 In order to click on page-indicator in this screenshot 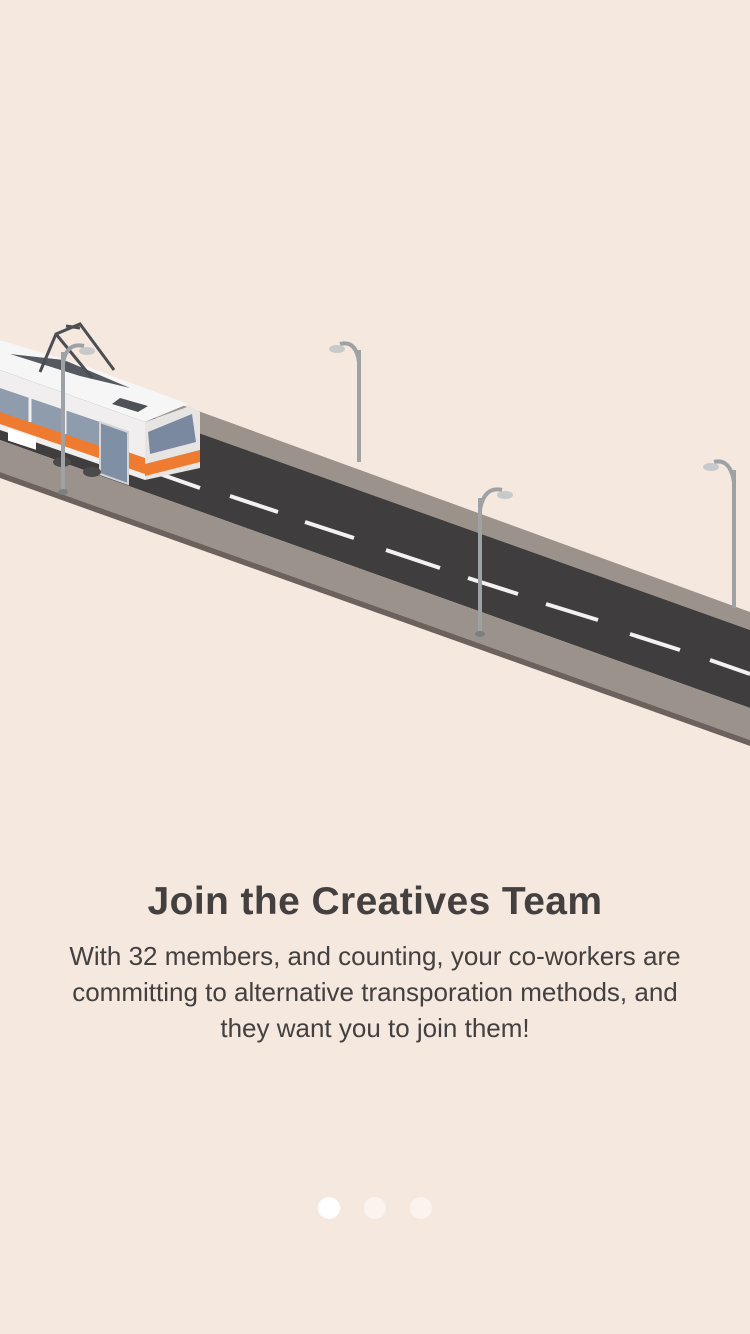, I will do `click(375, 1208)`.